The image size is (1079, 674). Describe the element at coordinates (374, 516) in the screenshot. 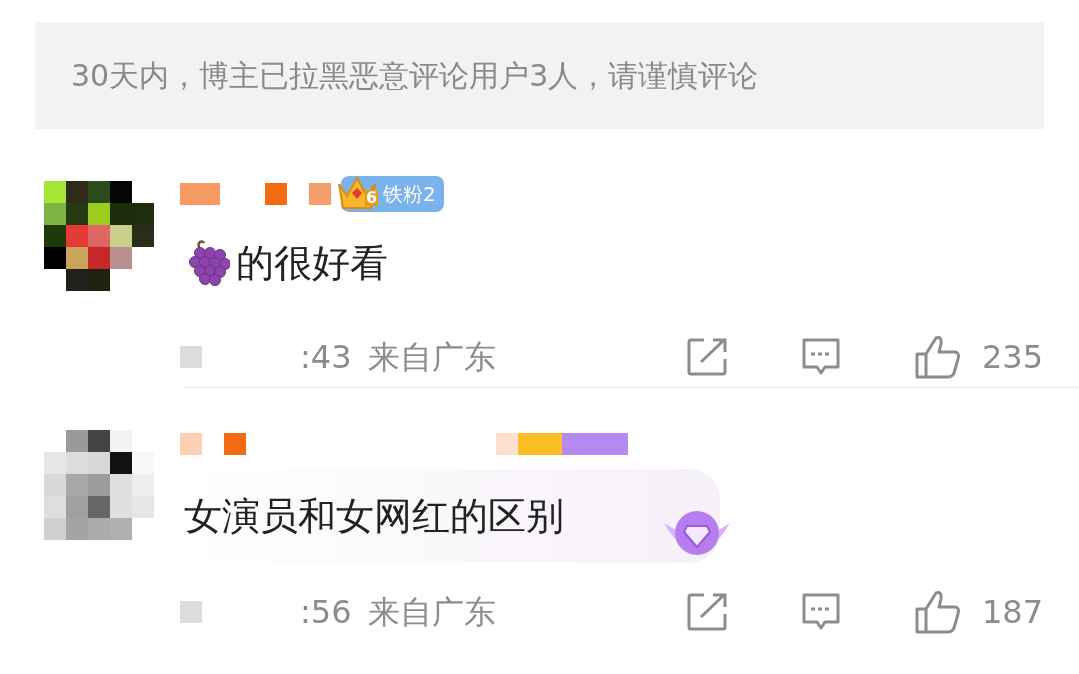

I see `comment-text: 女演员和女网红的区别` at that location.